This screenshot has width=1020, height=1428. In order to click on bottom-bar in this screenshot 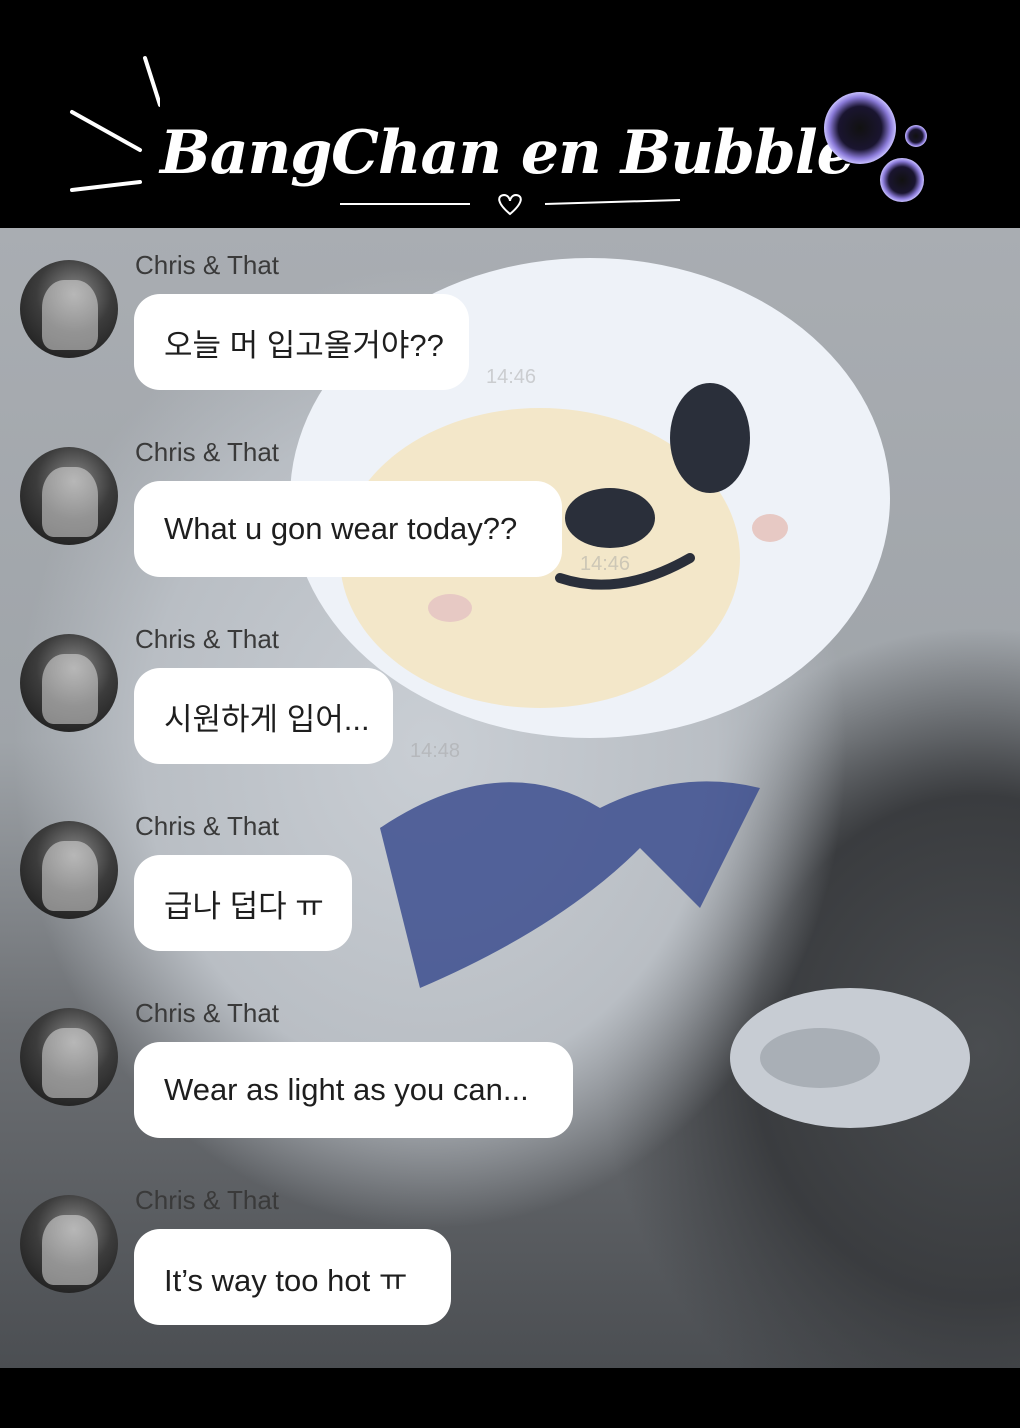, I will do `click(510, 1398)`.